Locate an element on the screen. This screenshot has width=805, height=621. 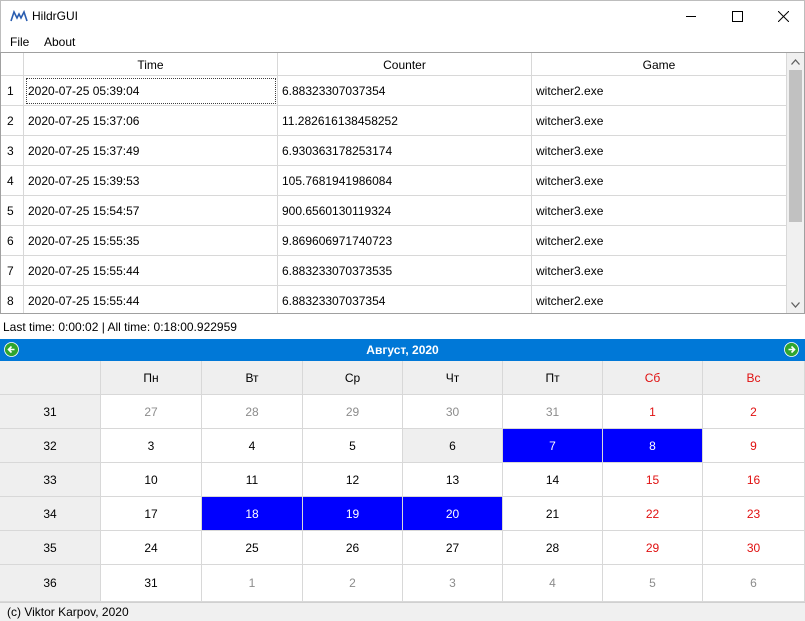
calendar-day: 21 is located at coordinates (553, 514).